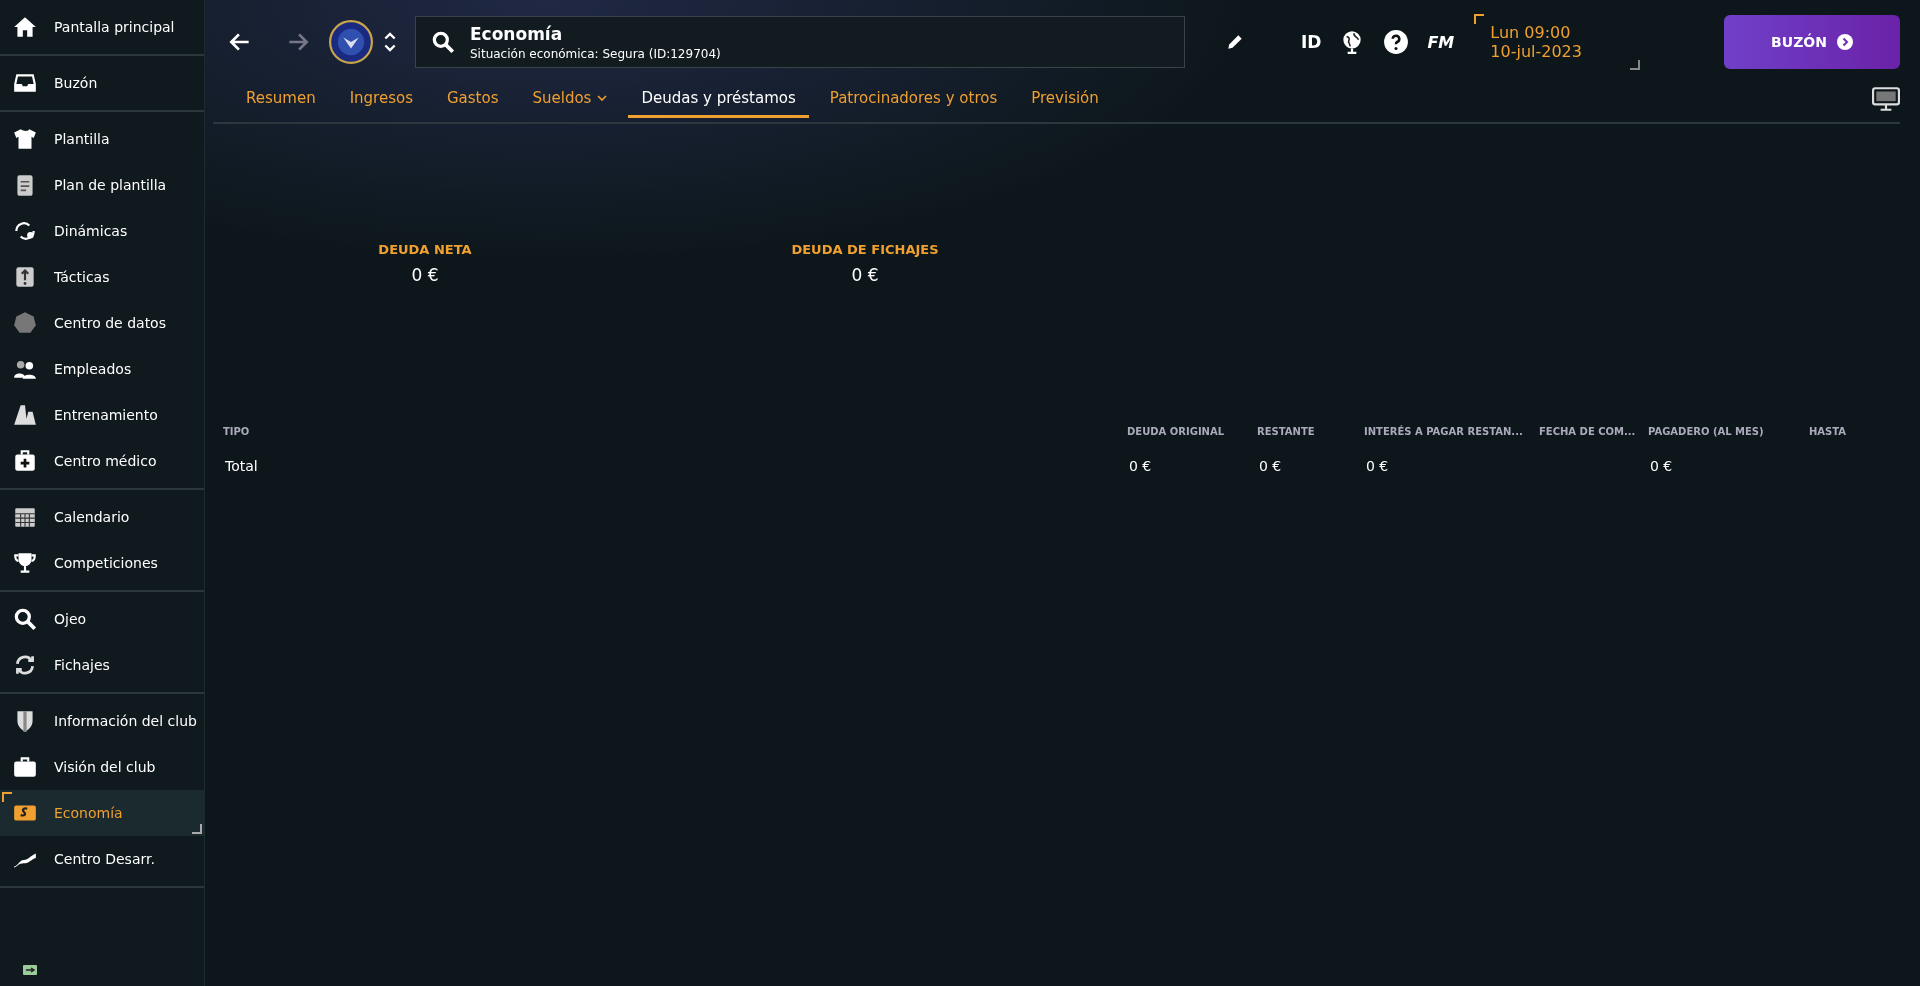 Image resolution: width=1920 pixels, height=986 pixels. Describe the element at coordinates (1310, 431) in the screenshot. I see `column-header: RESTANTE` at that location.